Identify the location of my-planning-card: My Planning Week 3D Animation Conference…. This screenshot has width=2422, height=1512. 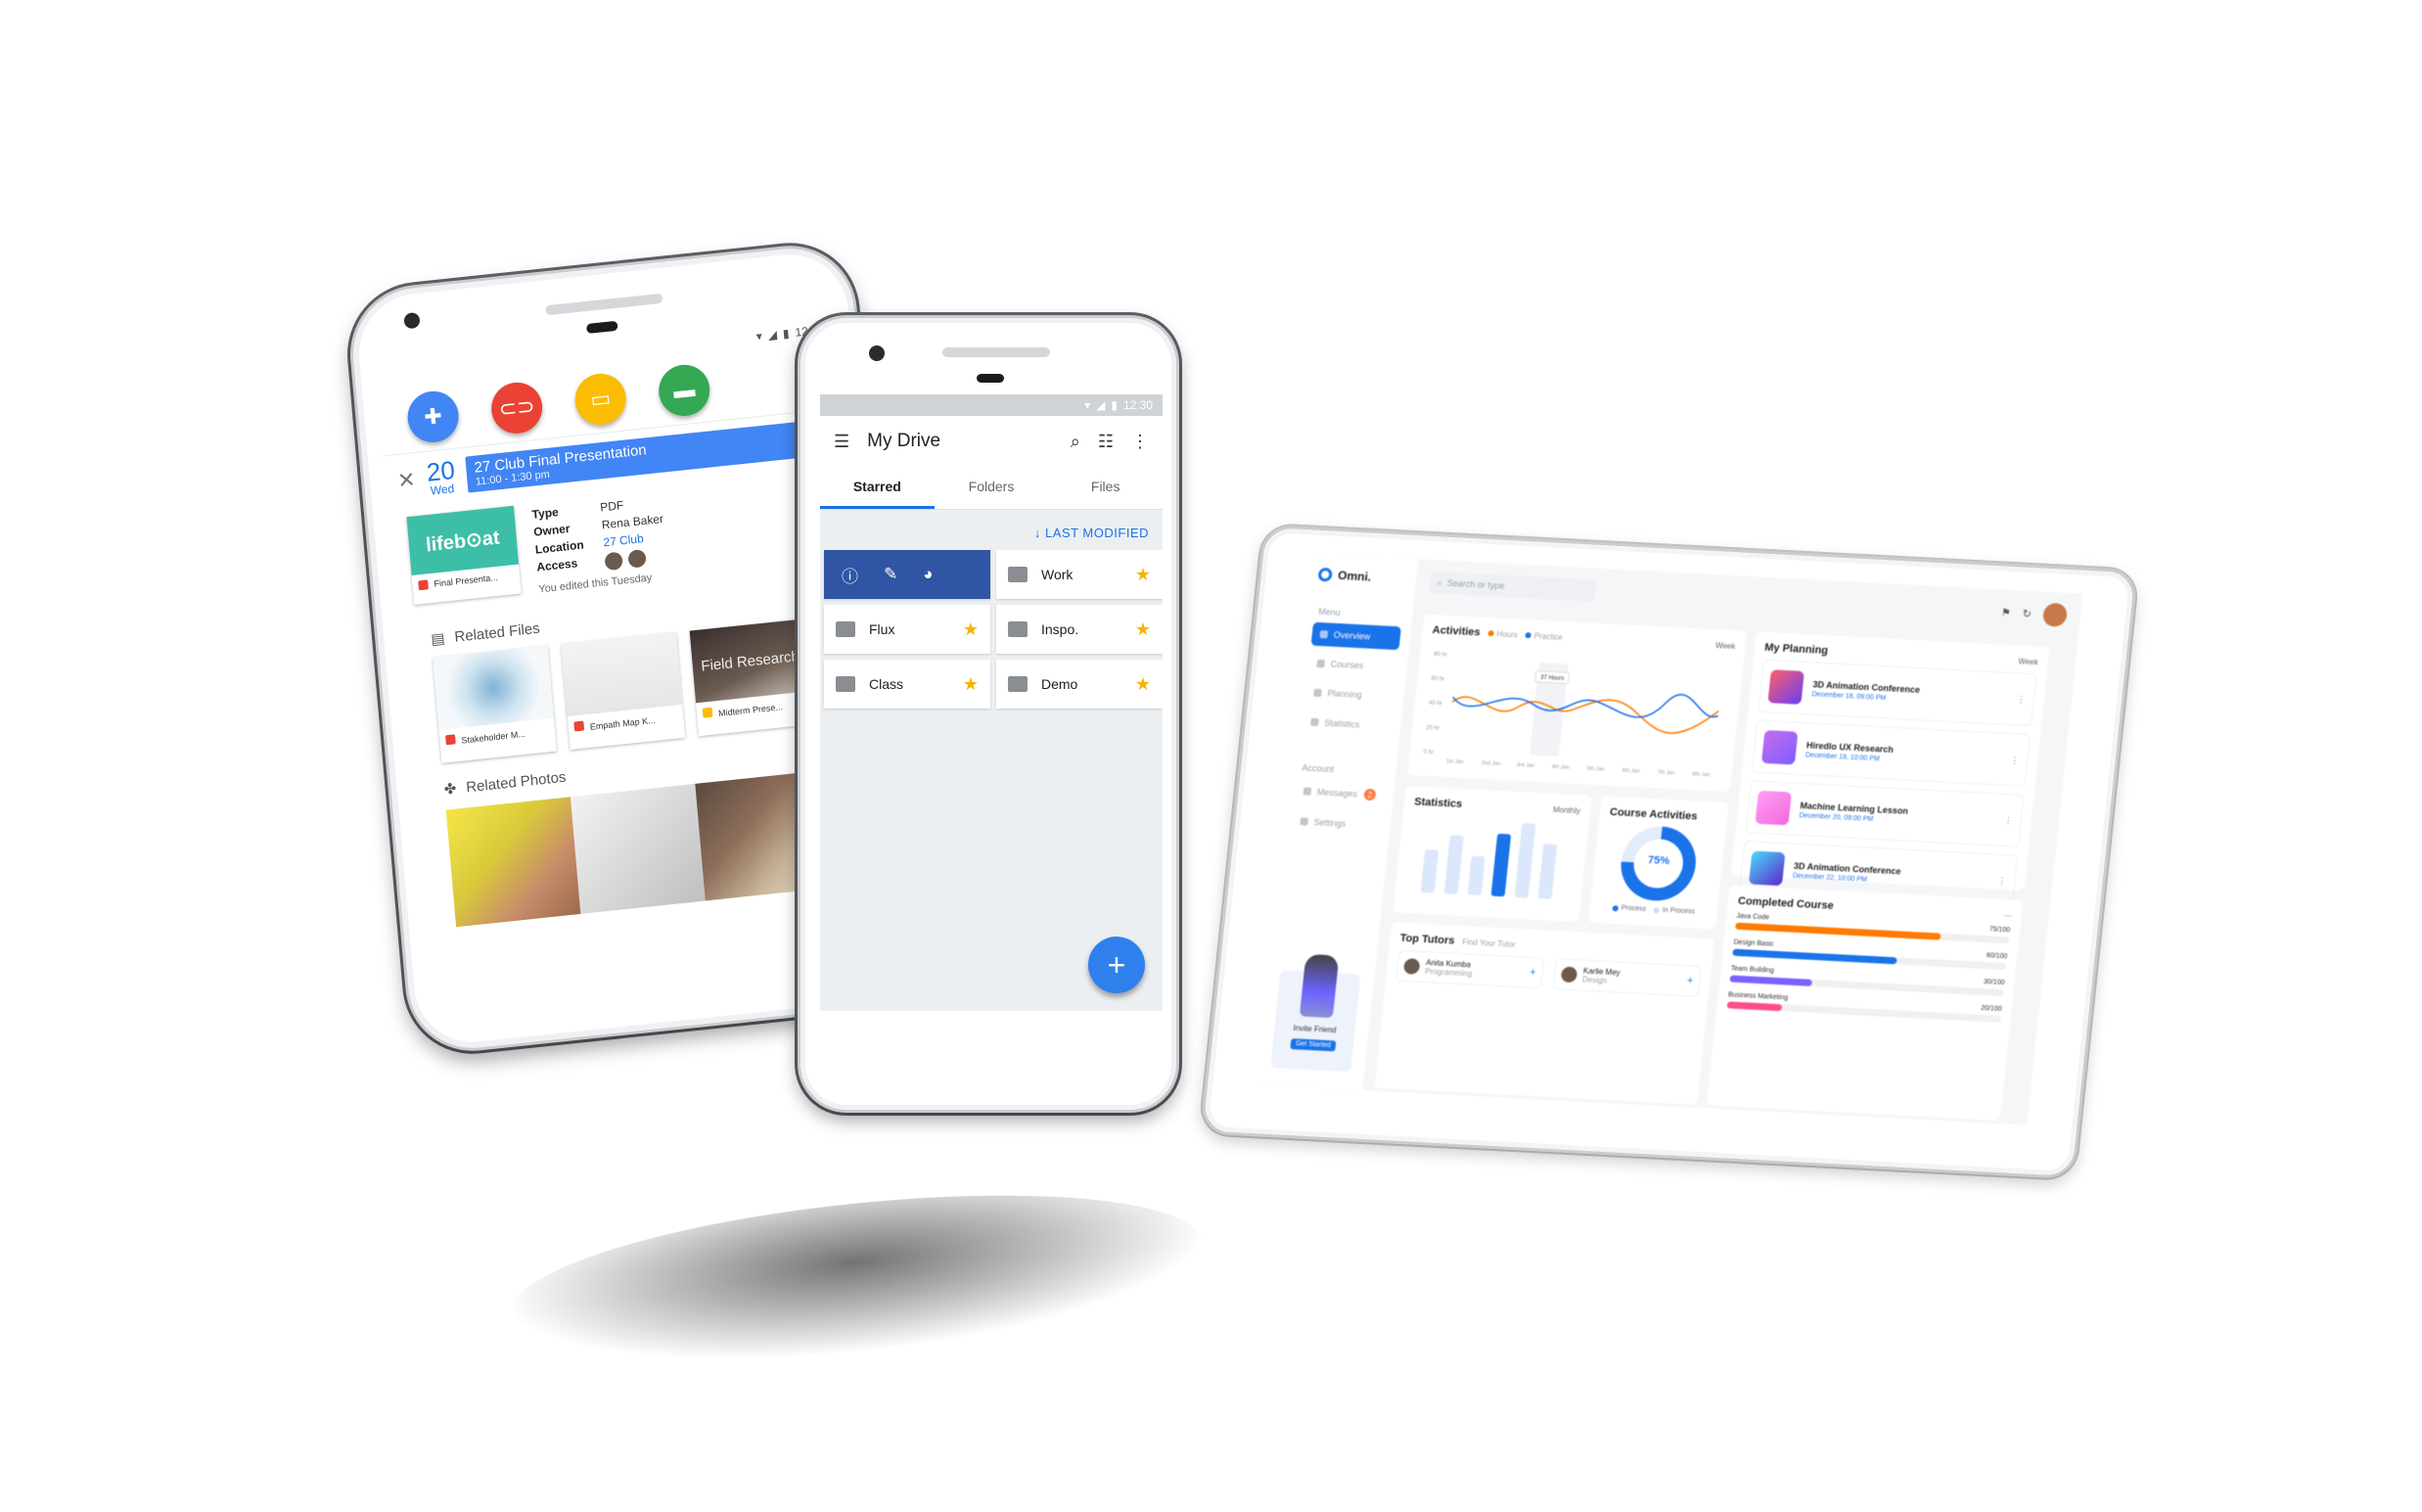
(1890, 769).